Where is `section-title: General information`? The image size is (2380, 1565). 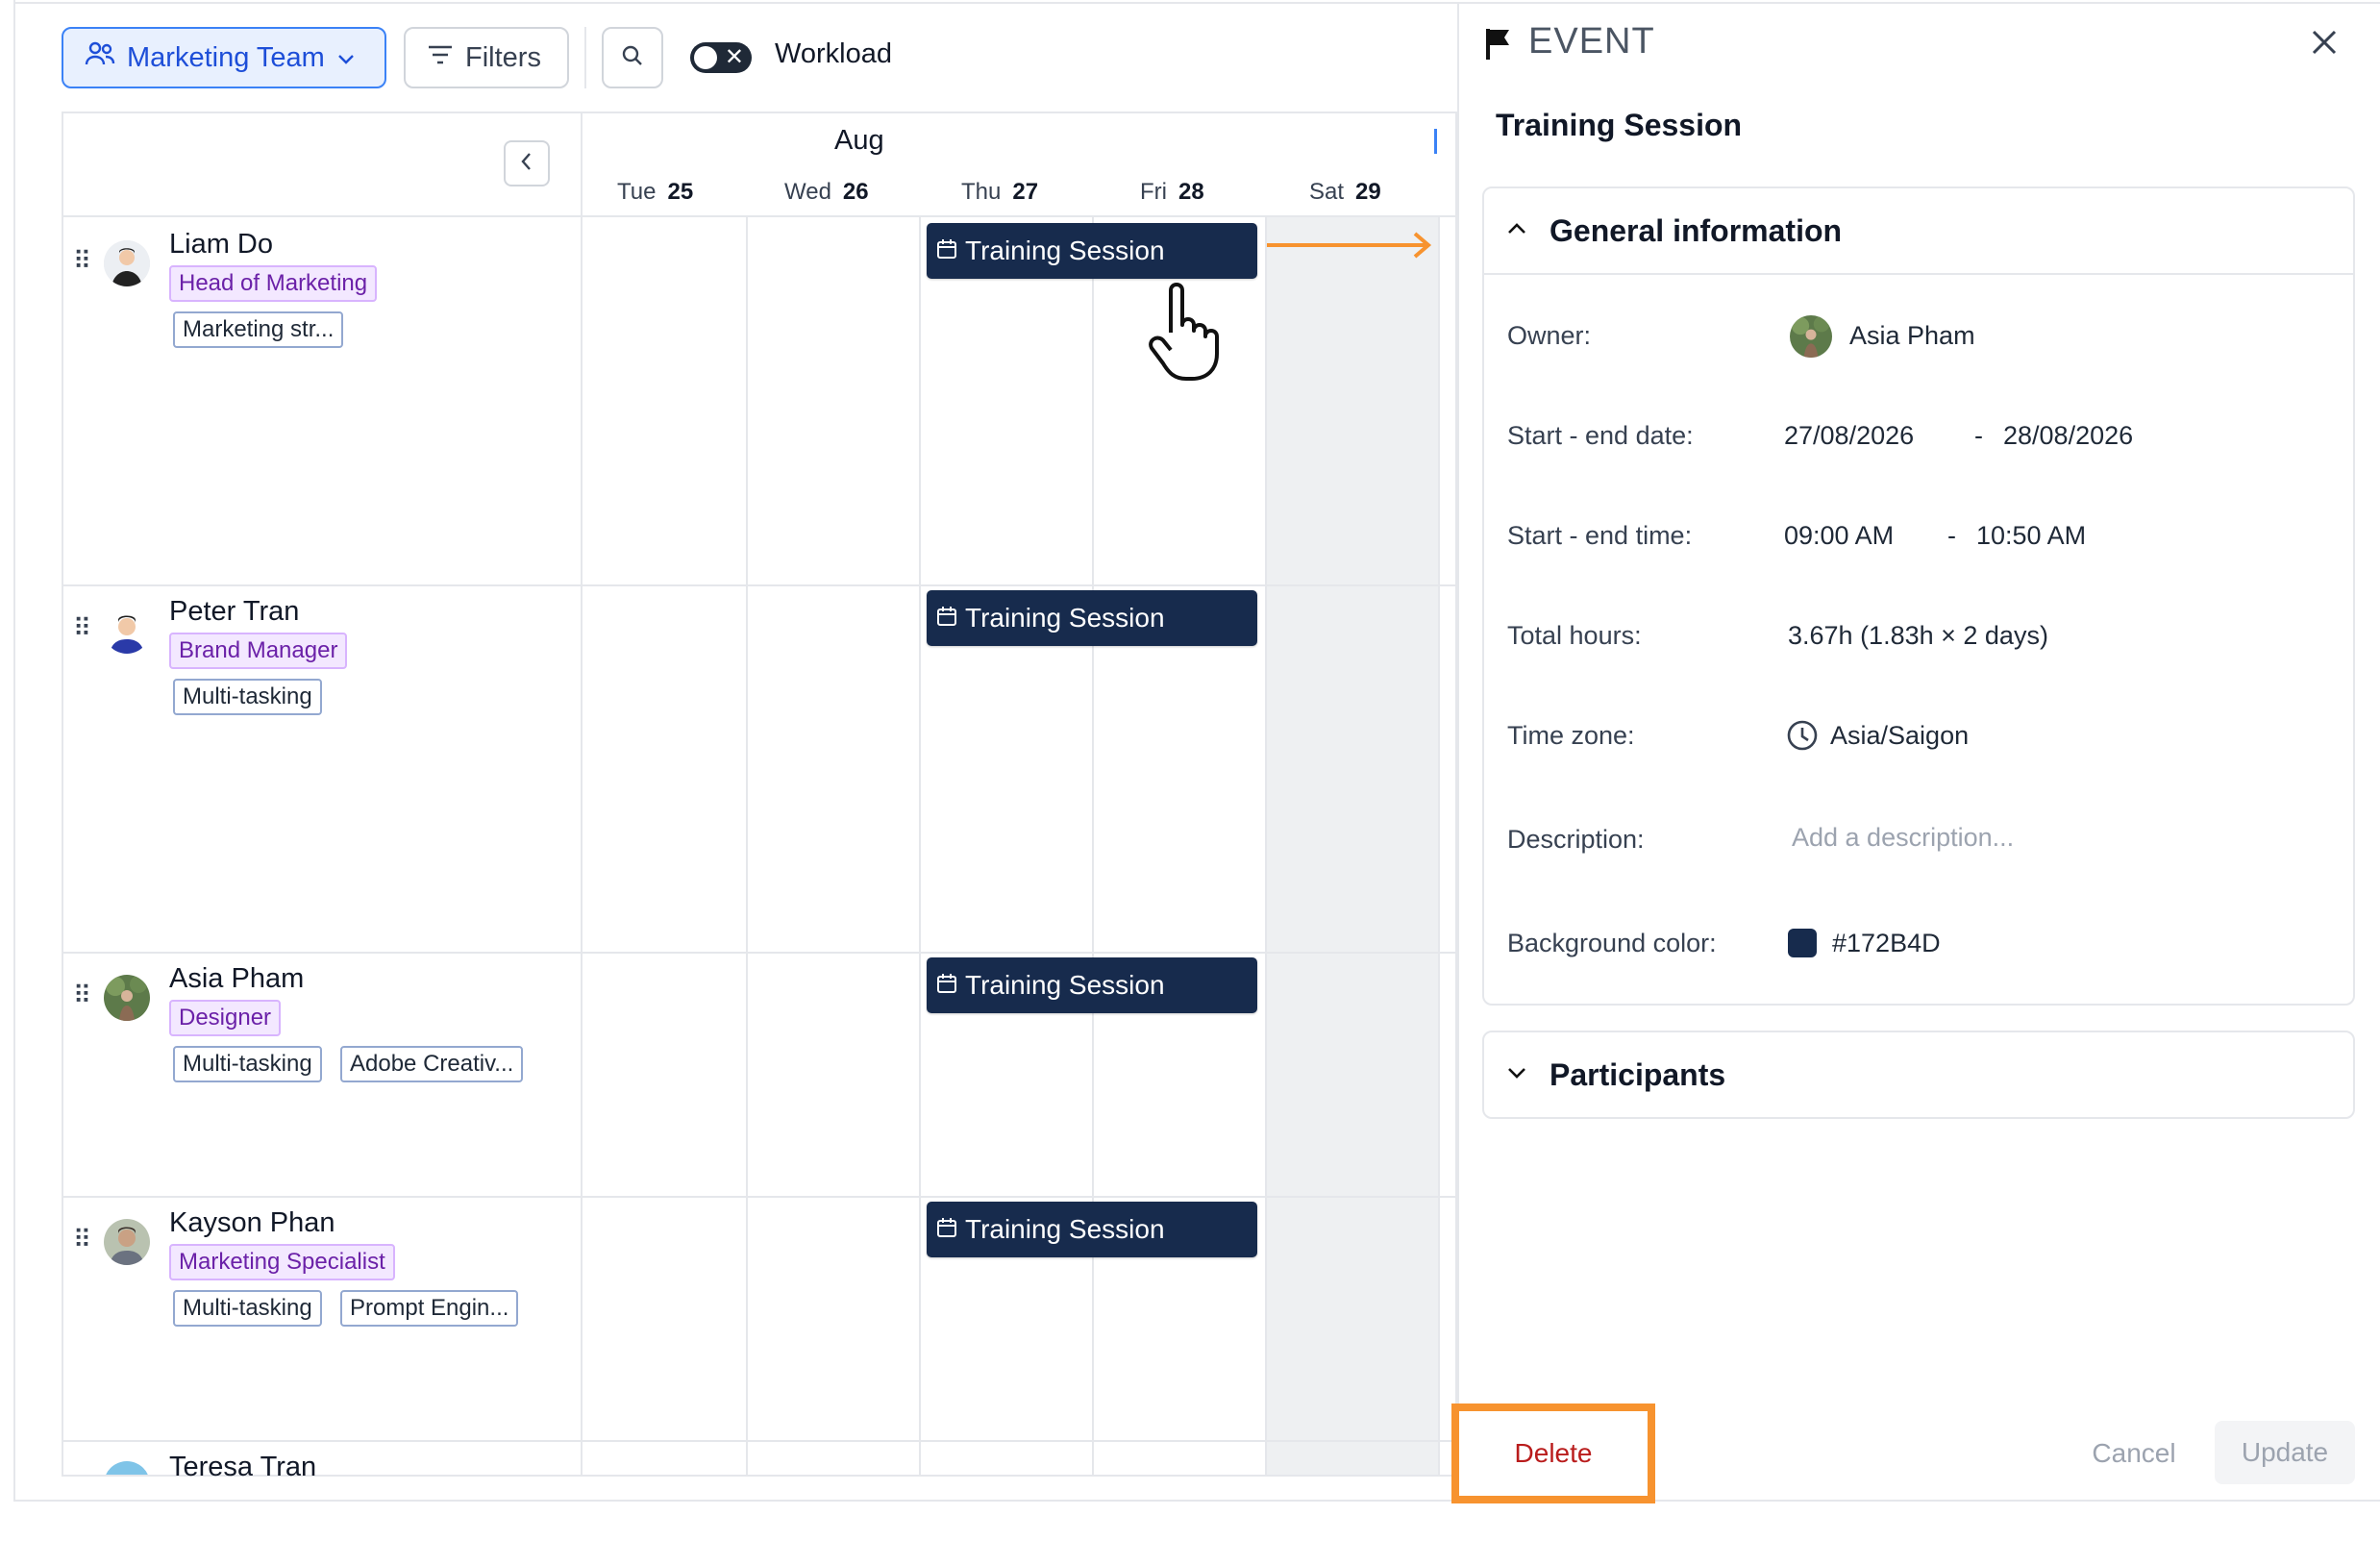 section-title: General information is located at coordinates (1696, 230).